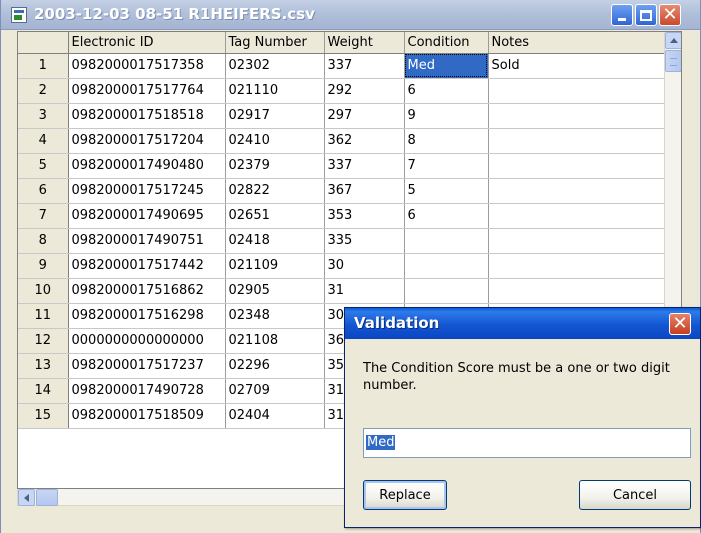  Describe the element at coordinates (43, 416) in the screenshot. I see `row-header: 15` at that location.